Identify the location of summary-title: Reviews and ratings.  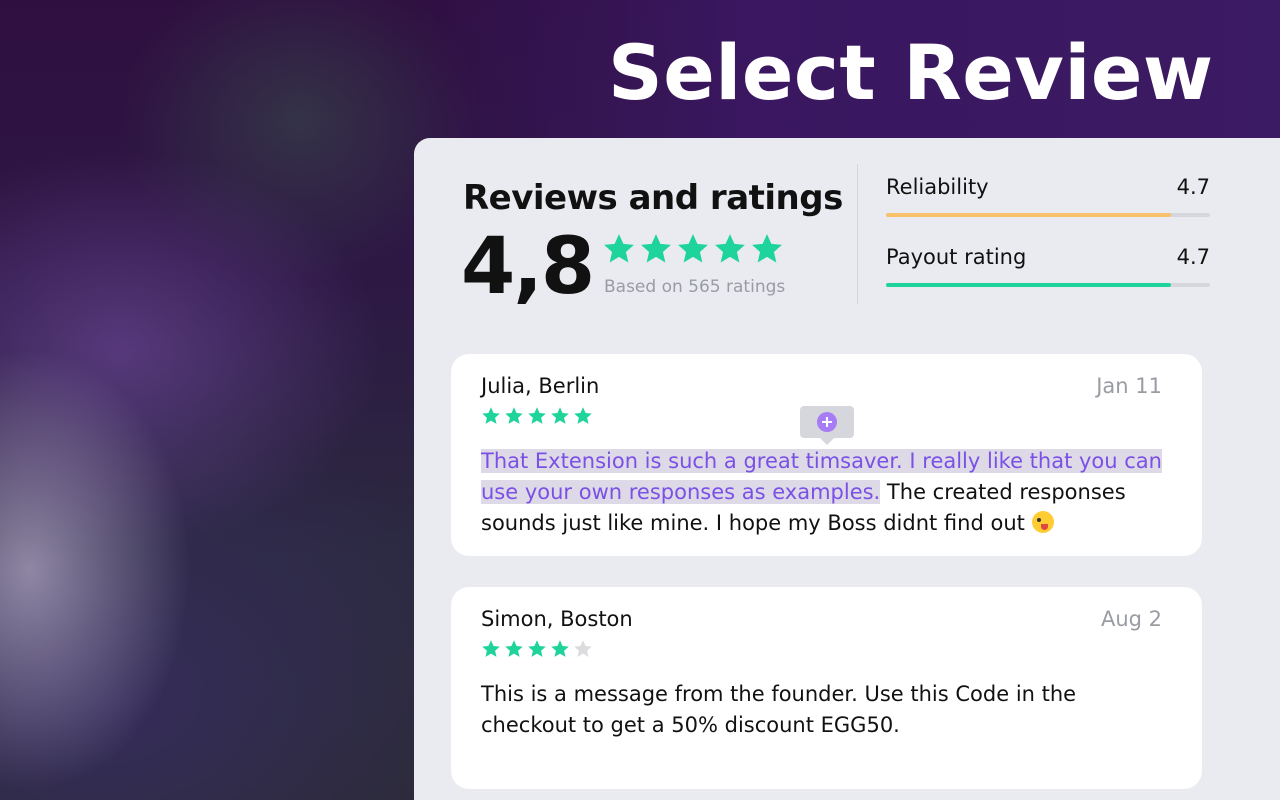
(653, 198).